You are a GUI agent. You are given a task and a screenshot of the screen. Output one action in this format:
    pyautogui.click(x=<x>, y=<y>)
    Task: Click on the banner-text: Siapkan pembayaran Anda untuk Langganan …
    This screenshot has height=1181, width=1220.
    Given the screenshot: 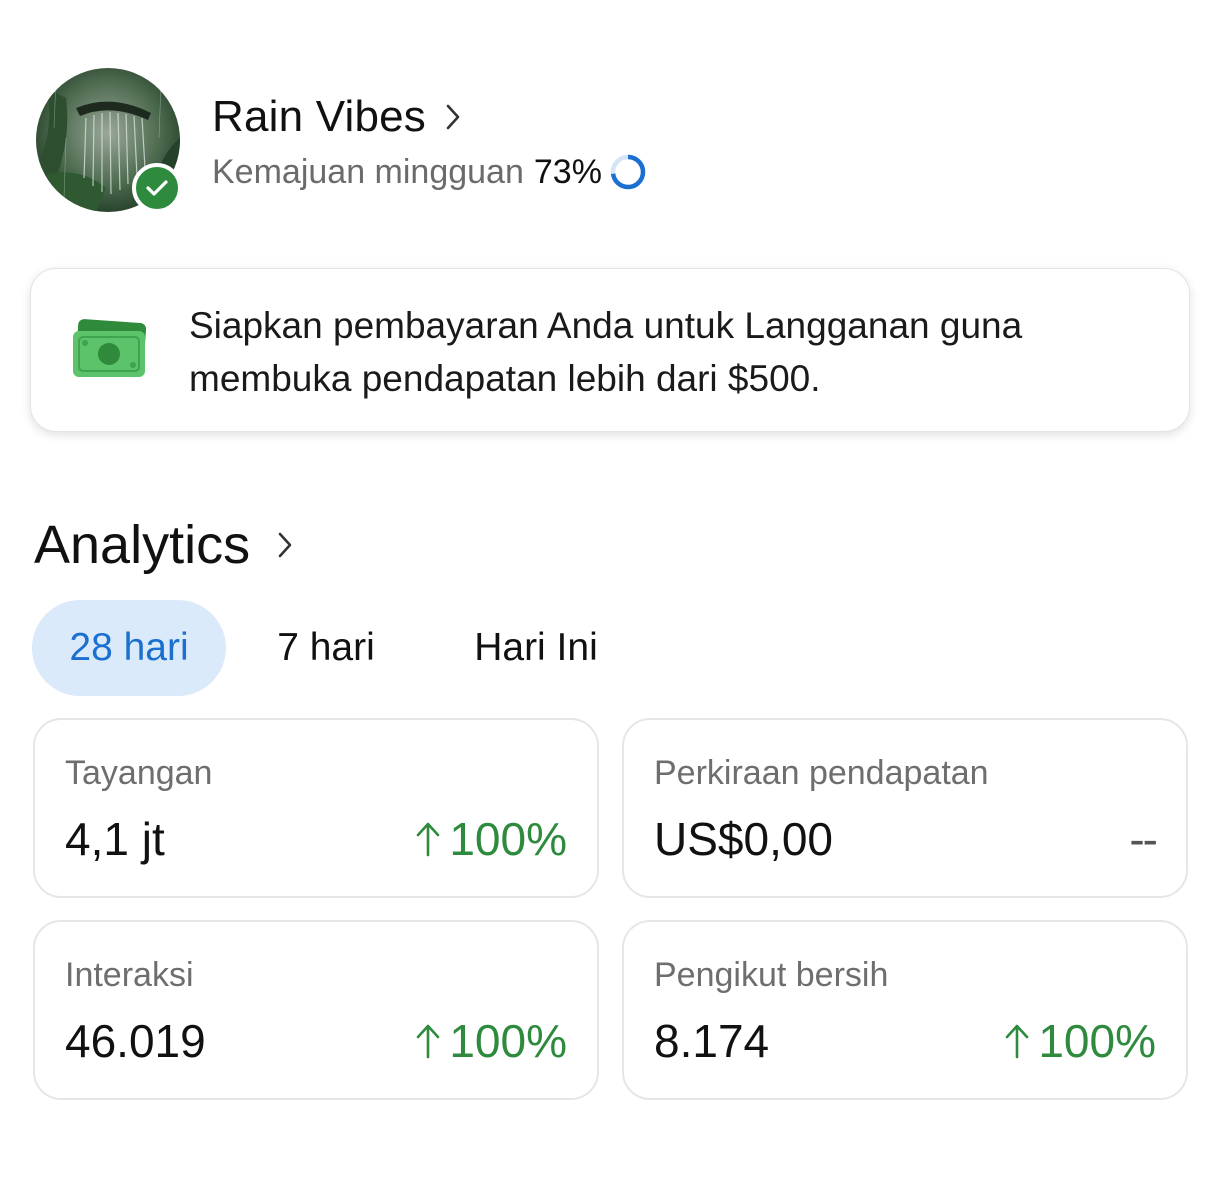 What is the action you would take?
    pyautogui.click(x=606, y=352)
    